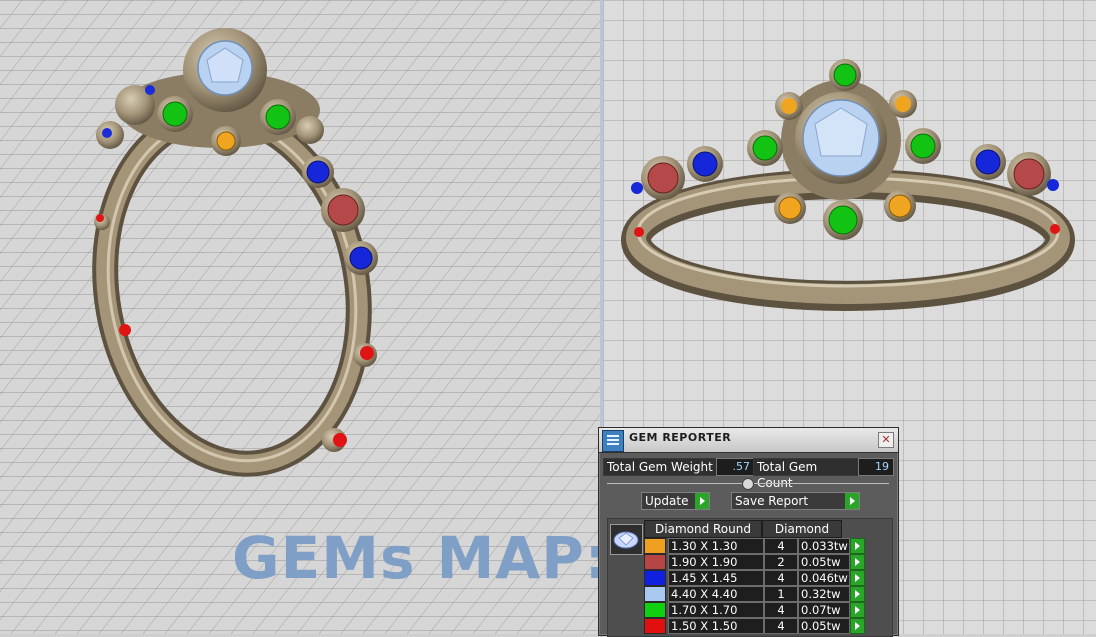 The image size is (1096, 637). What do you see at coordinates (886, 440) in the screenshot?
I see `close-icon: ✕` at bounding box center [886, 440].